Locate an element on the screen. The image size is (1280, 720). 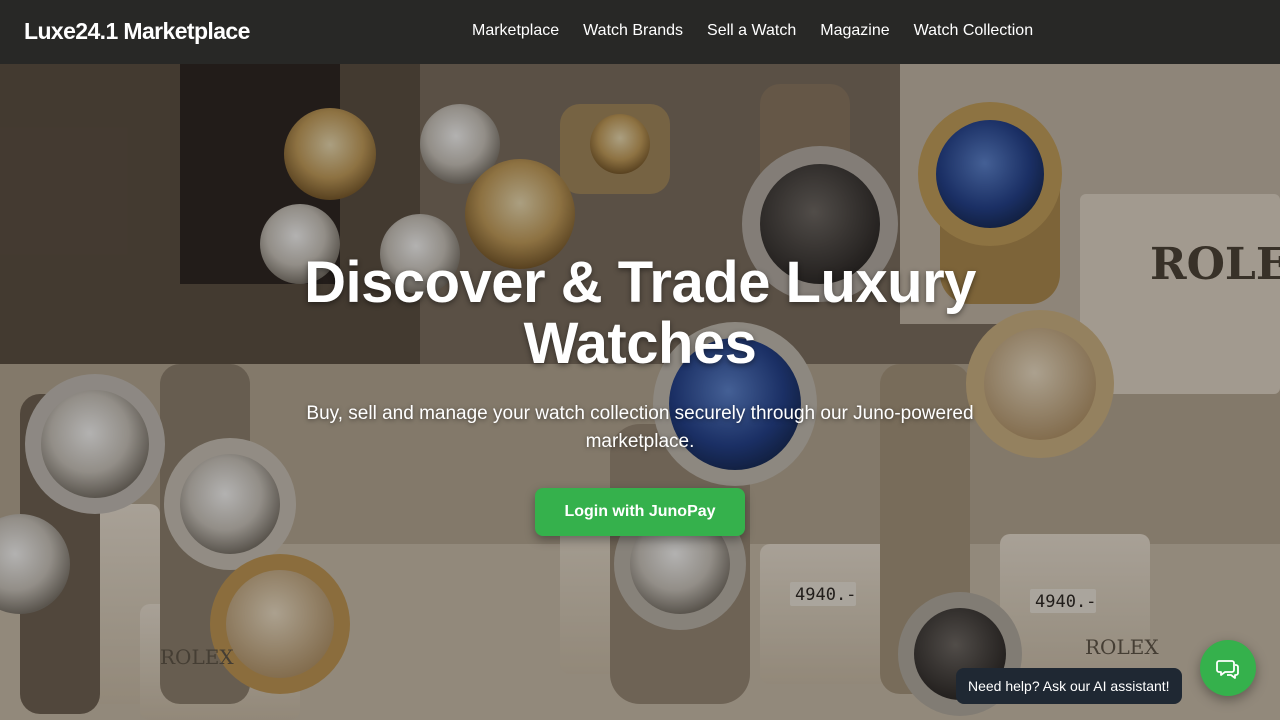
chat-help-tooltip: Need help? Ask our AI assistant! is located at coordinates (1069, 686).